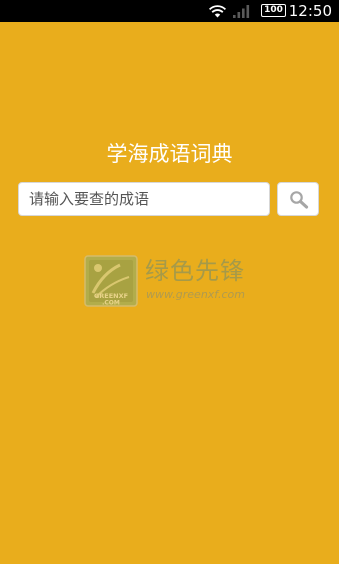 Image resolution: width=339 pixels, height=564 pixels. I want to click on search-icon, so click(299, 200).